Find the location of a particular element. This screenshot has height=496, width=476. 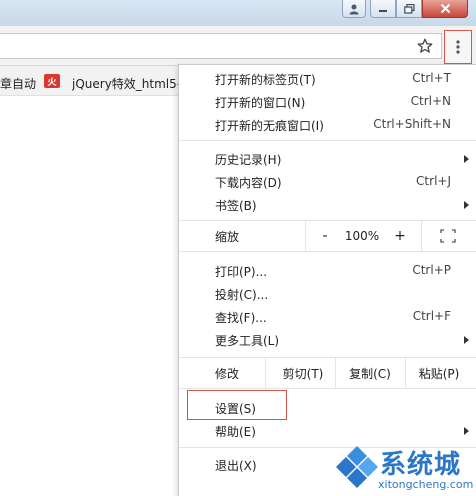

menu-item-label: 打开新的无痕窗口(I) is located at coordinates (269, 126).